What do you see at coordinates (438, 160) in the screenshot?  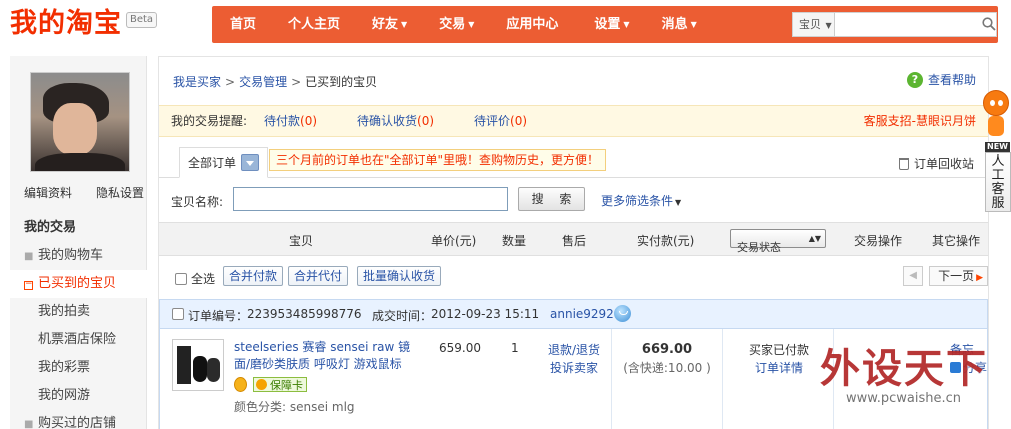 I see `history-tip: 三个月前的订单也在"全部订单"里哦！查购物历史，更方便！` at bounding box center [438, 160].